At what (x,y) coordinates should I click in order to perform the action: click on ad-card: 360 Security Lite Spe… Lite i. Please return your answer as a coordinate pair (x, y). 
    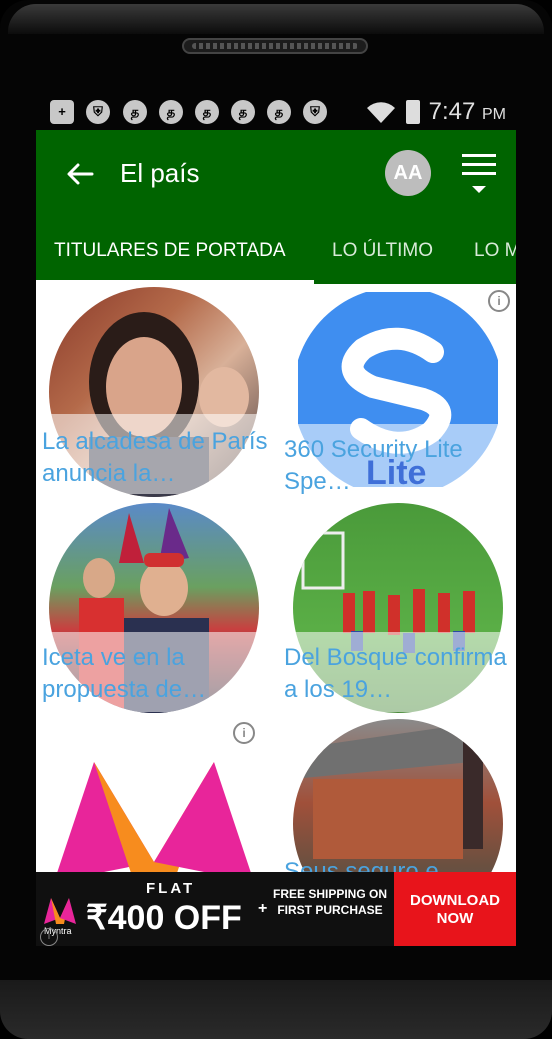
    Looking at the image, I should click on (398, 391).